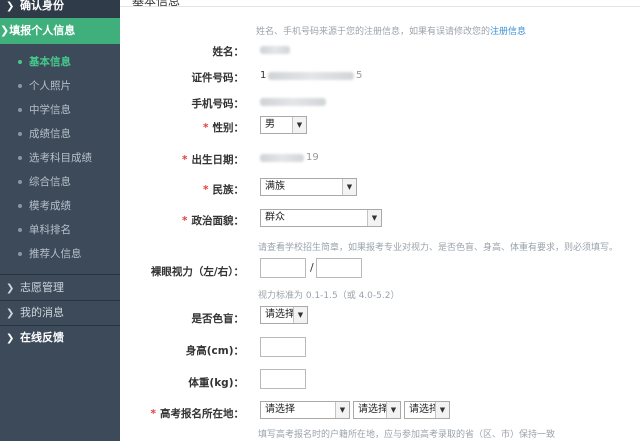 The height and width of the screenshot is (441, 640). I want to click on sidebar-subitem-scores: 成绩信息, so click(60, 134).